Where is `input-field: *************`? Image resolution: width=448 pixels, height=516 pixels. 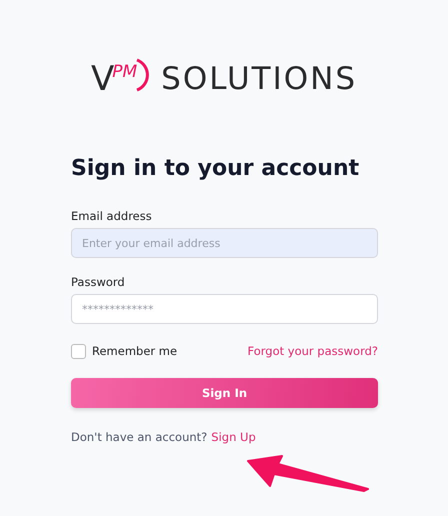 input-field: ************* is located at coordinates (224, 309).